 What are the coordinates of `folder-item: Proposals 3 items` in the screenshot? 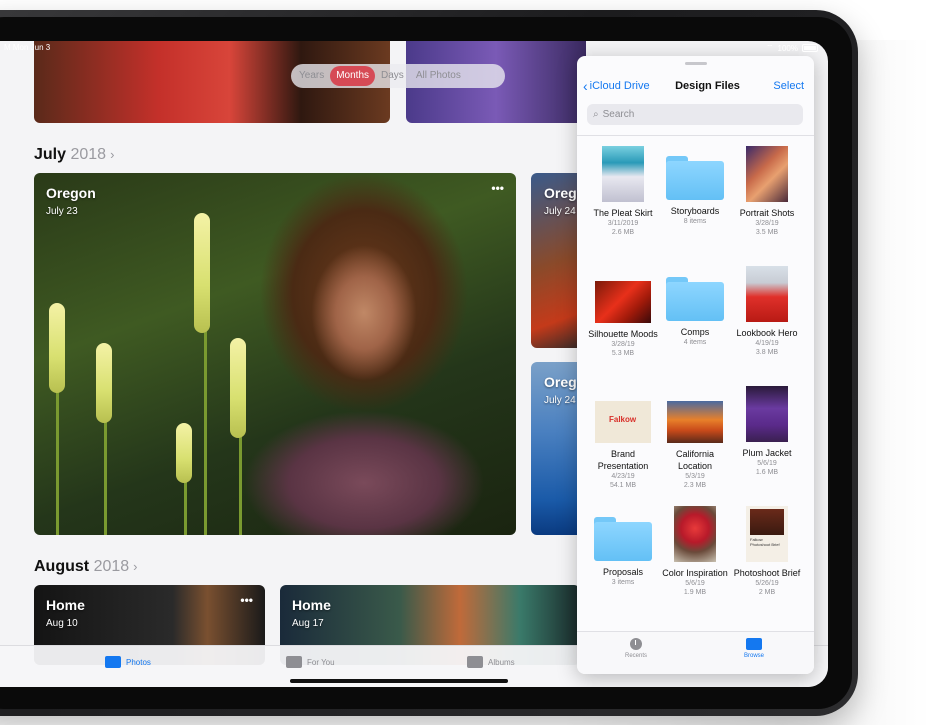 It's located at (623, 552).